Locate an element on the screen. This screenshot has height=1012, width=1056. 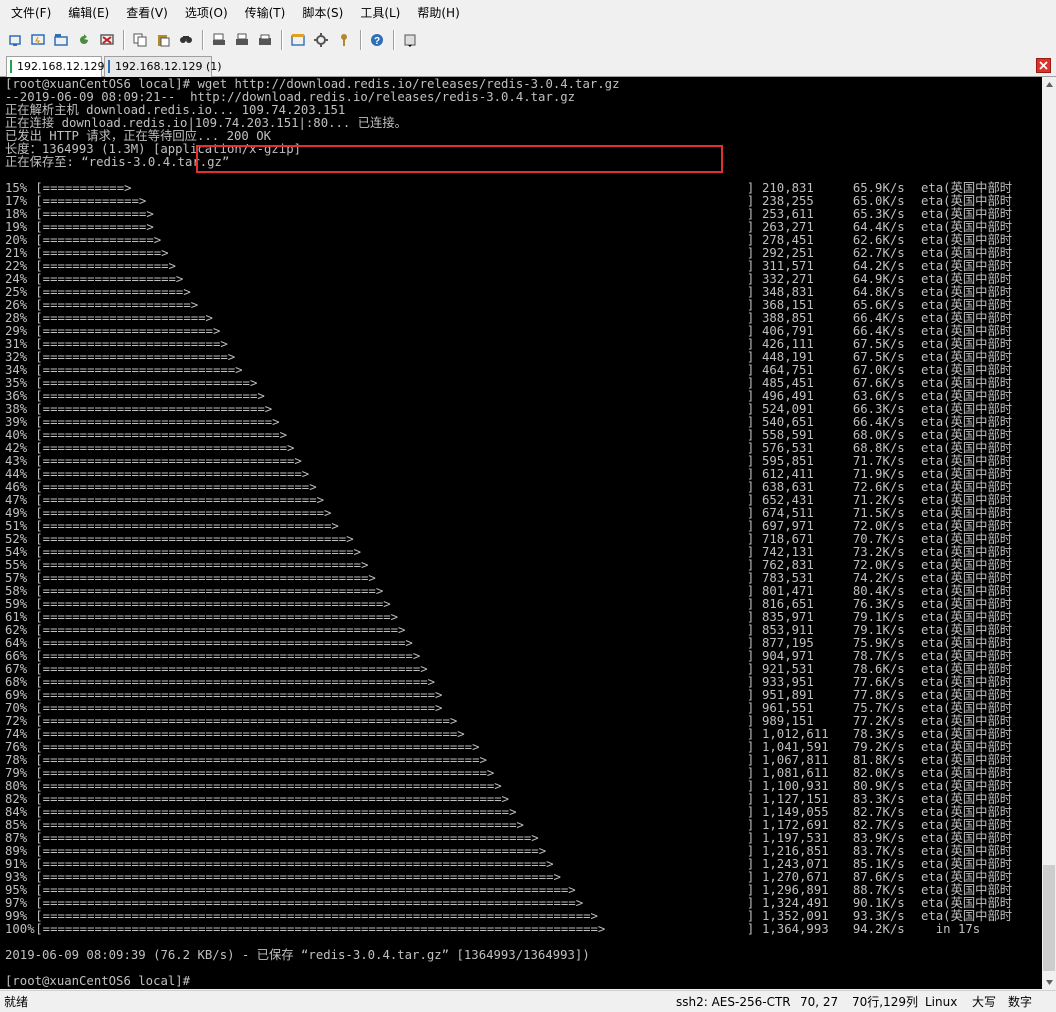
toolbar-more-icon is located at coordinates (410, 40).